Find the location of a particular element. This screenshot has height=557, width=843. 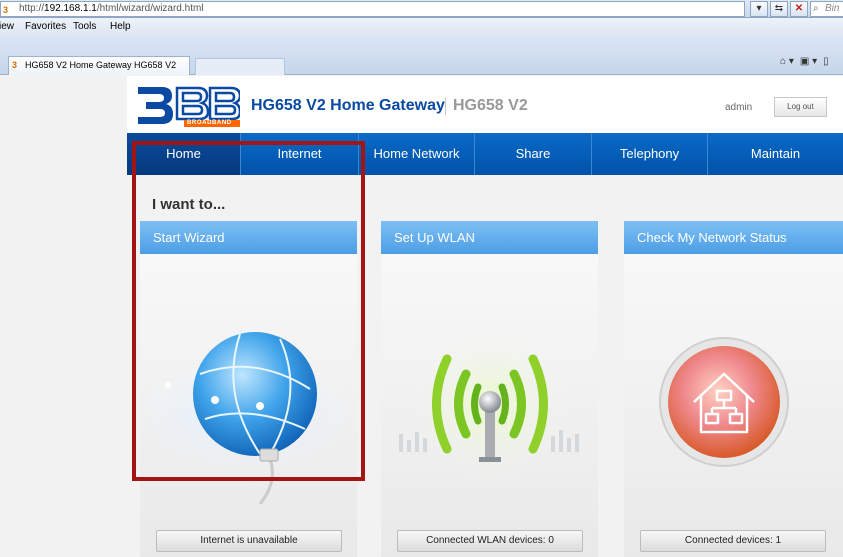

status-connected-devices: Connected devices: 1 is located at coordinates (733, 541).